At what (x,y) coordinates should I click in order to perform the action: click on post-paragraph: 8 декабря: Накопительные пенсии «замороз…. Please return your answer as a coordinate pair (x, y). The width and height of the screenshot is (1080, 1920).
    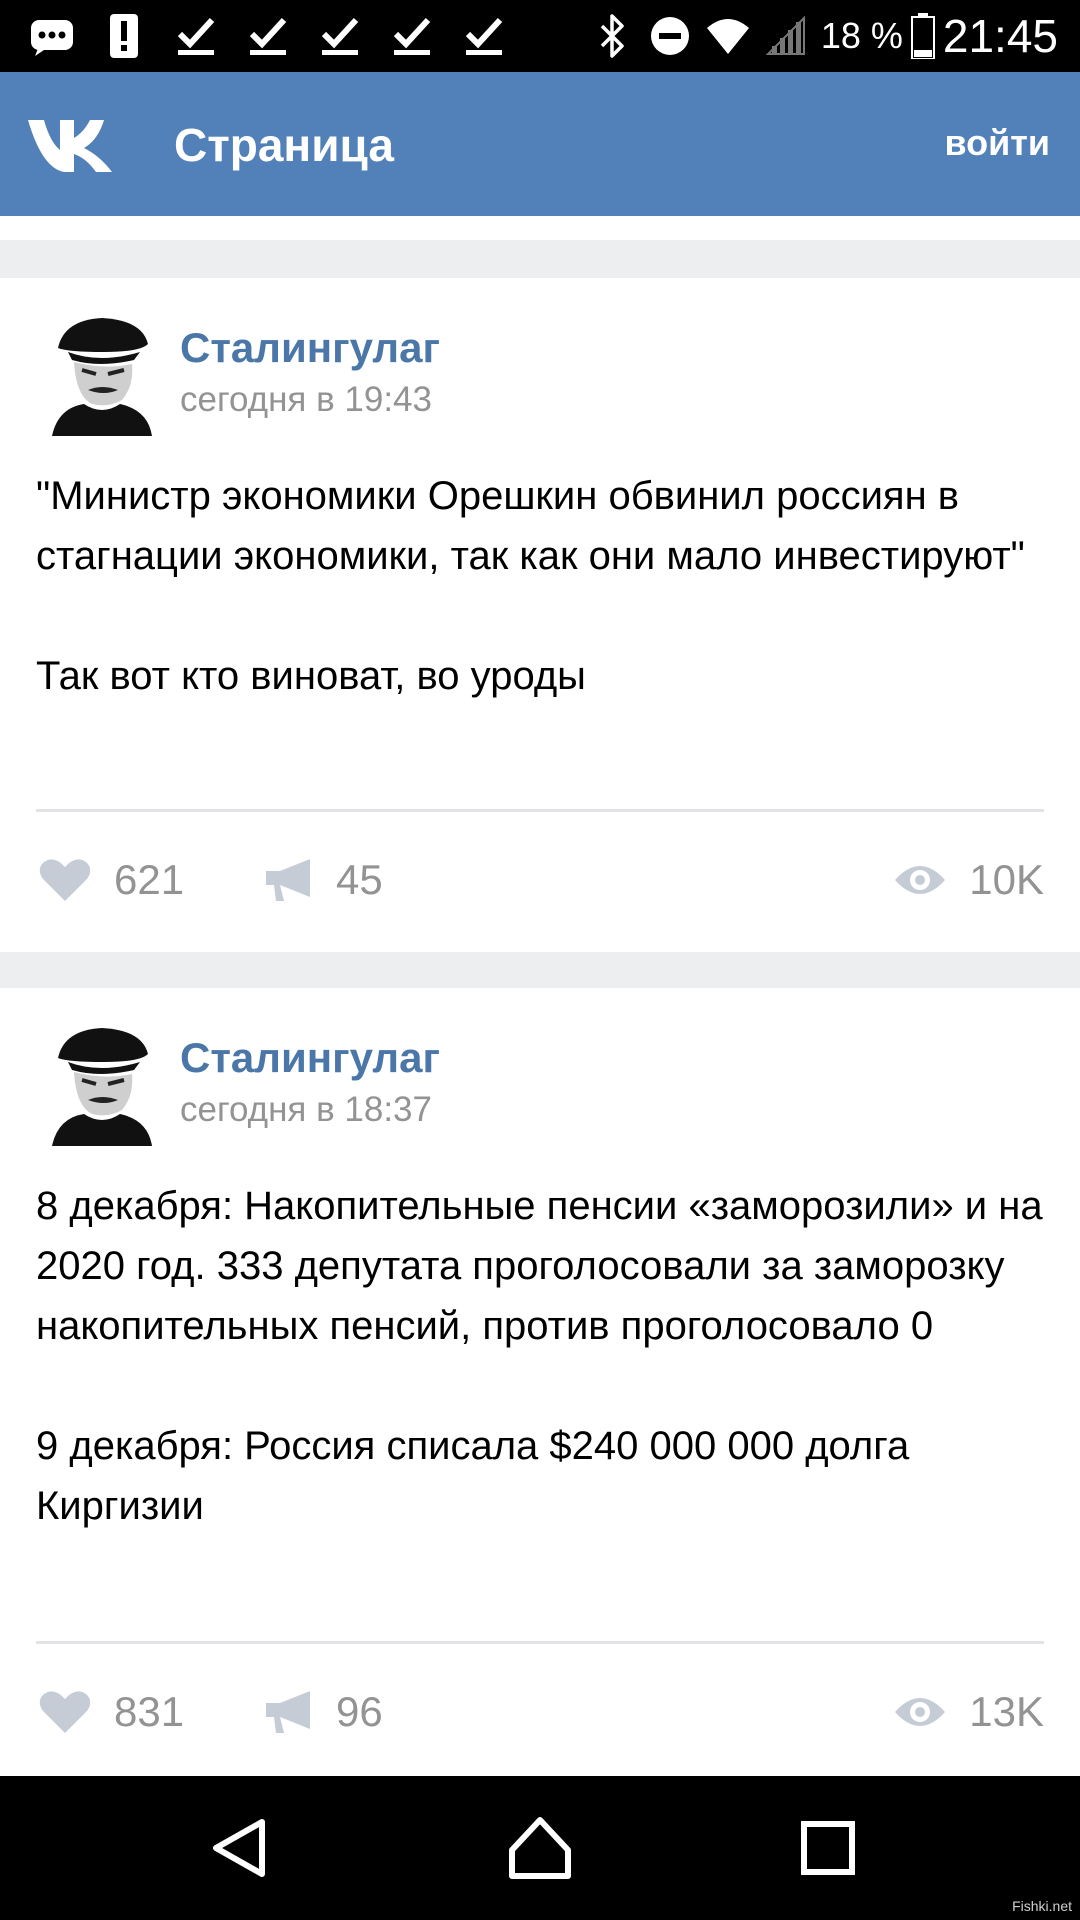
    Looking at the image, I should click on (539, 1266).